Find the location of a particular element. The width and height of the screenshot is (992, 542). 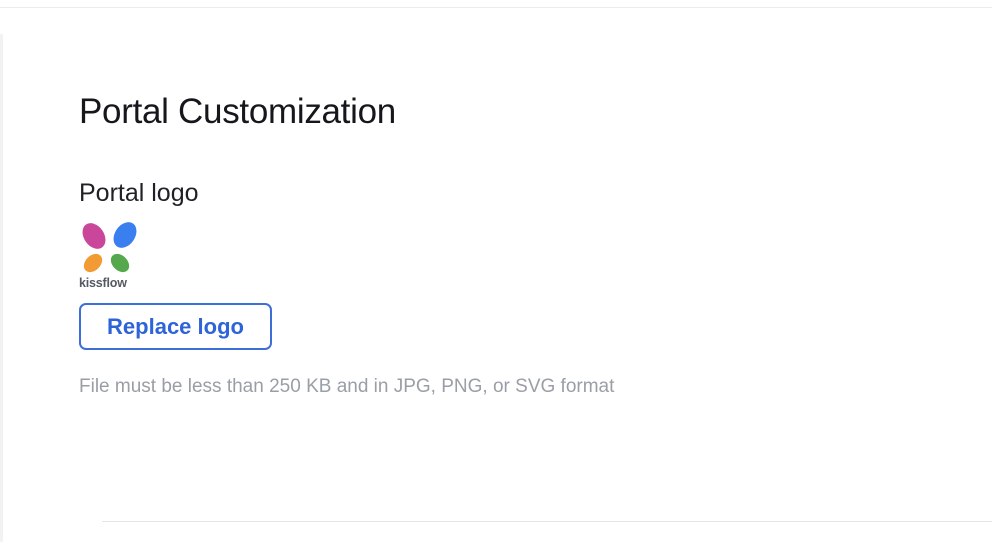

top-divider is located at coordinates (496, 7).